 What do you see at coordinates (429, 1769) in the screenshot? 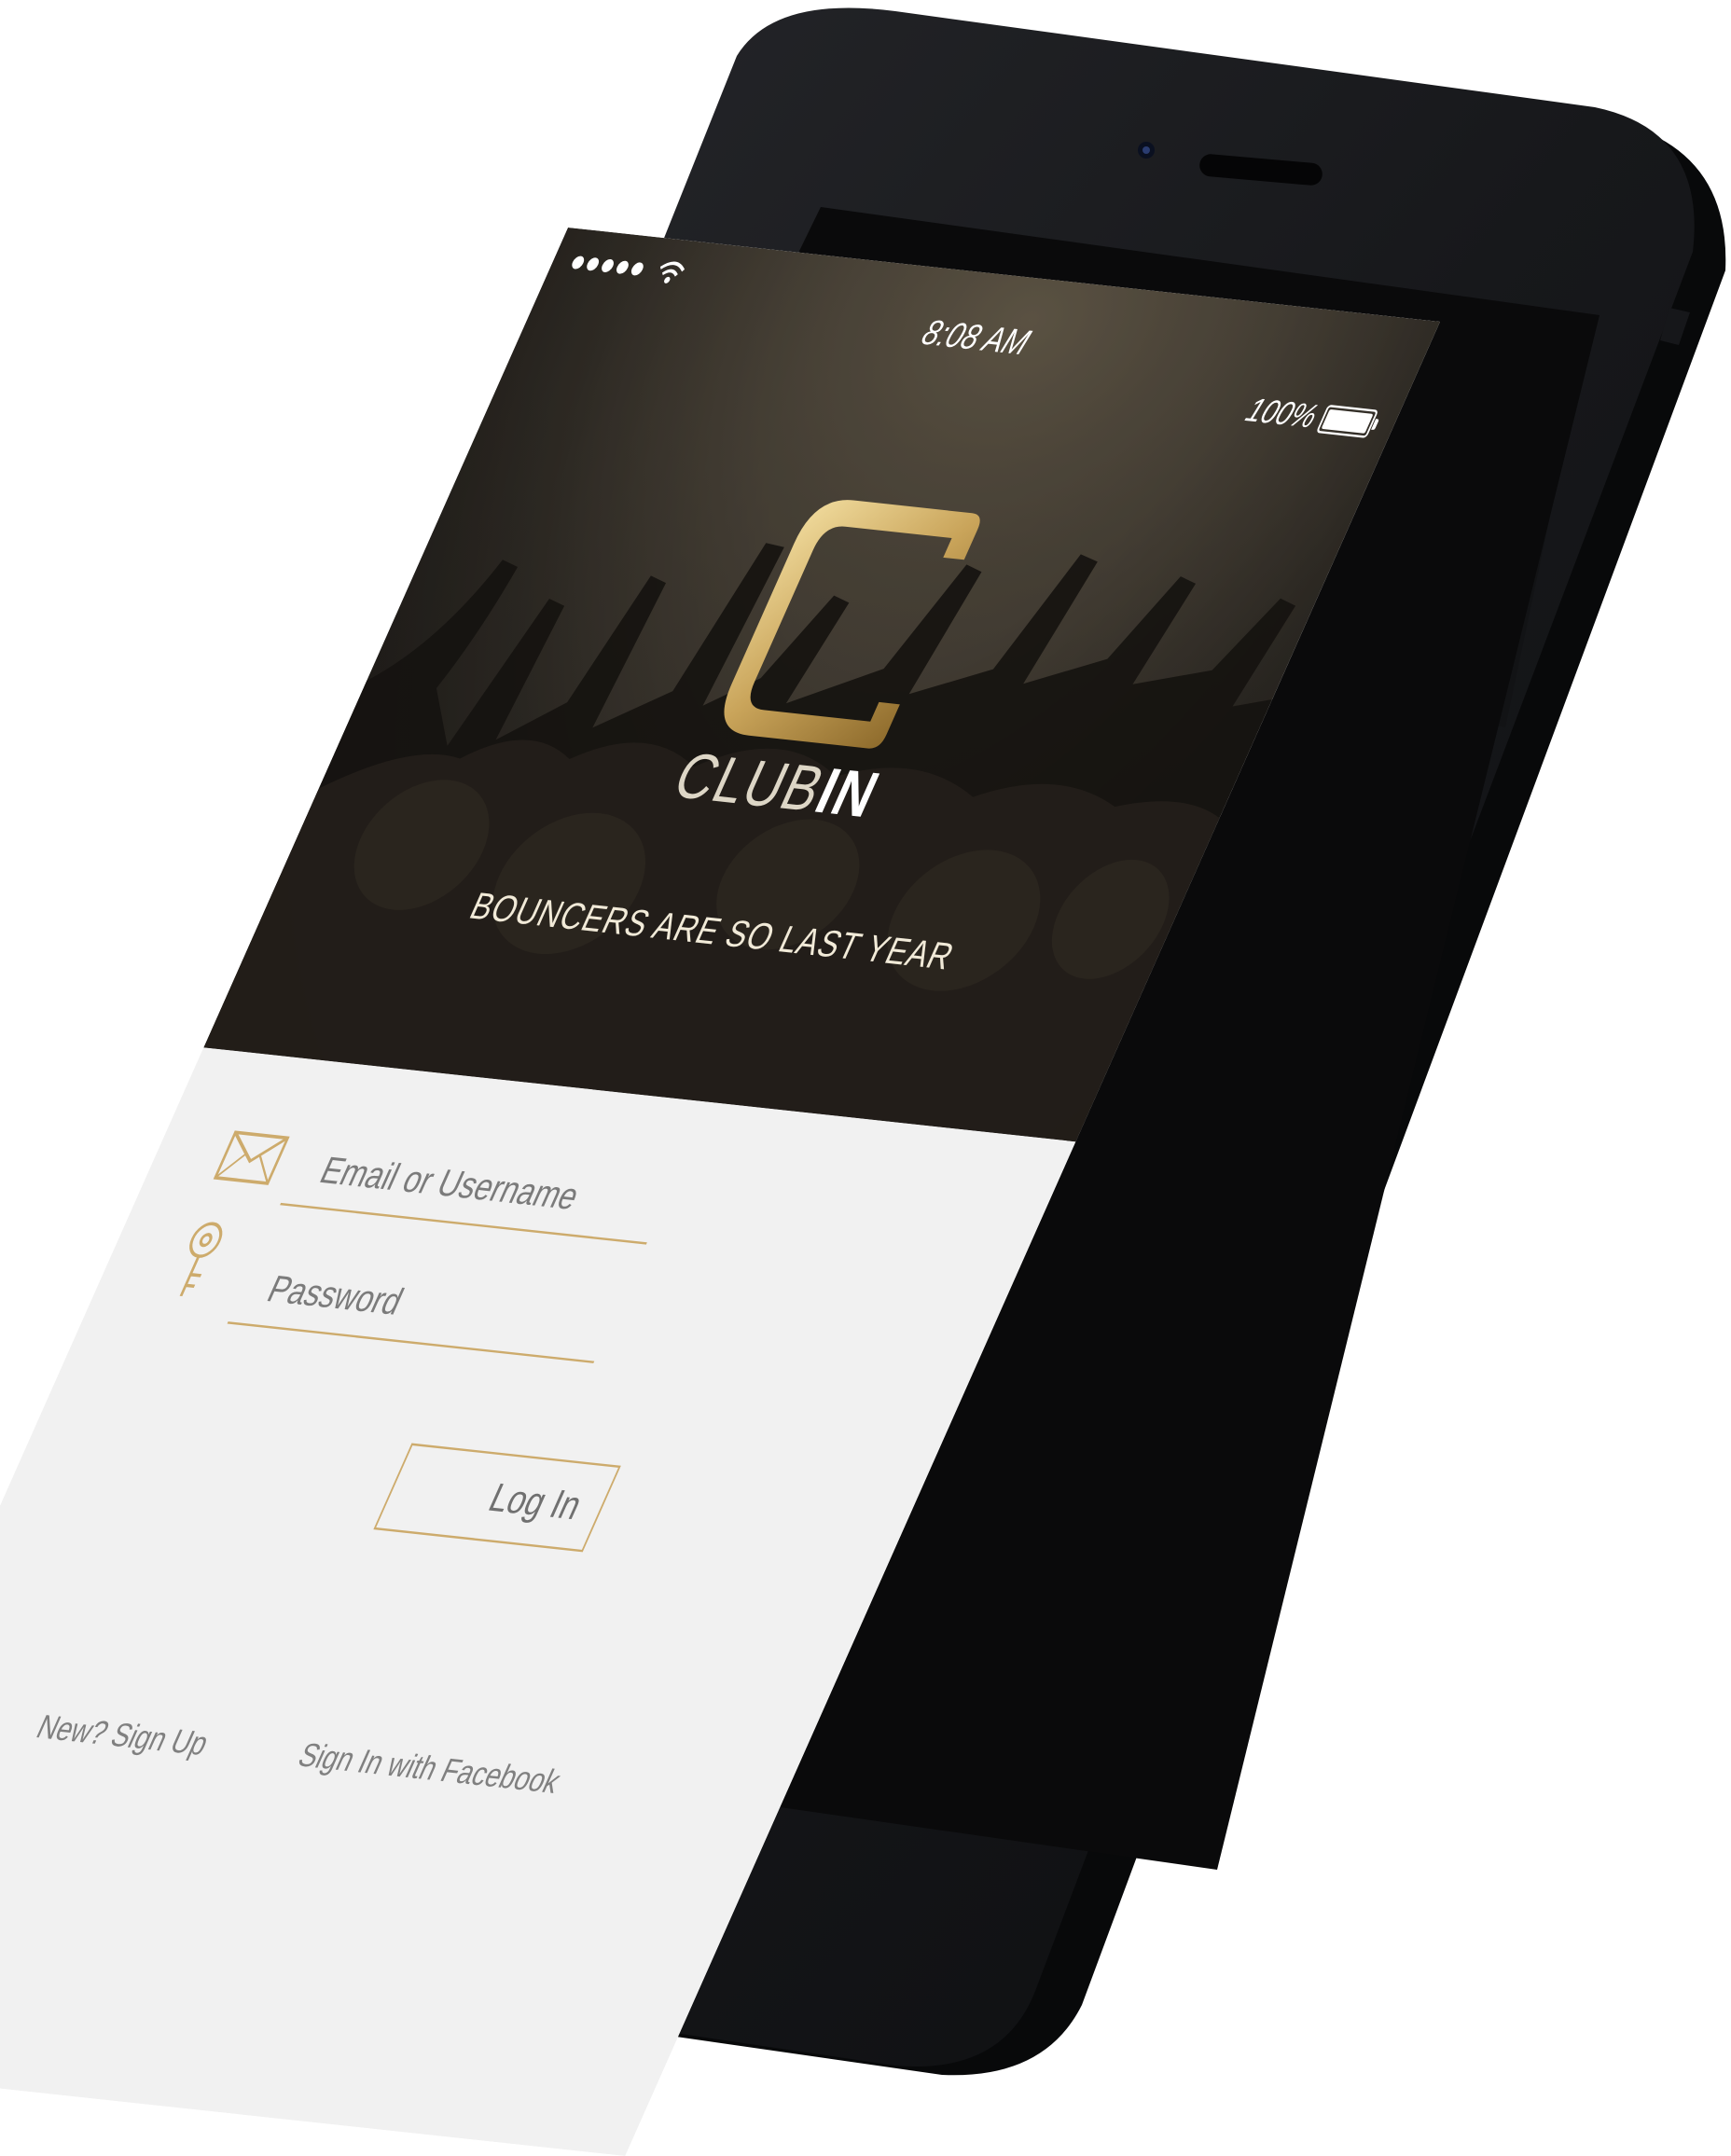
I see `facebook-signin-link: Sign In with Facebook` at bounding box center [429, 1769].